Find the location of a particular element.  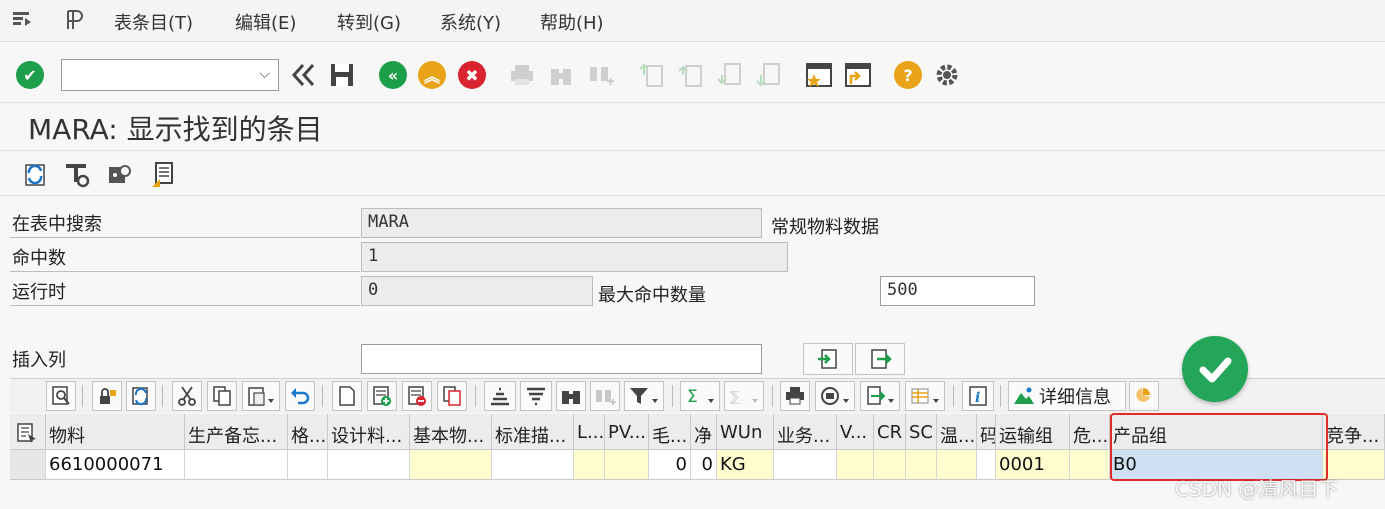

cell-gross-weight: 0 is located at coordinates (670, 465).